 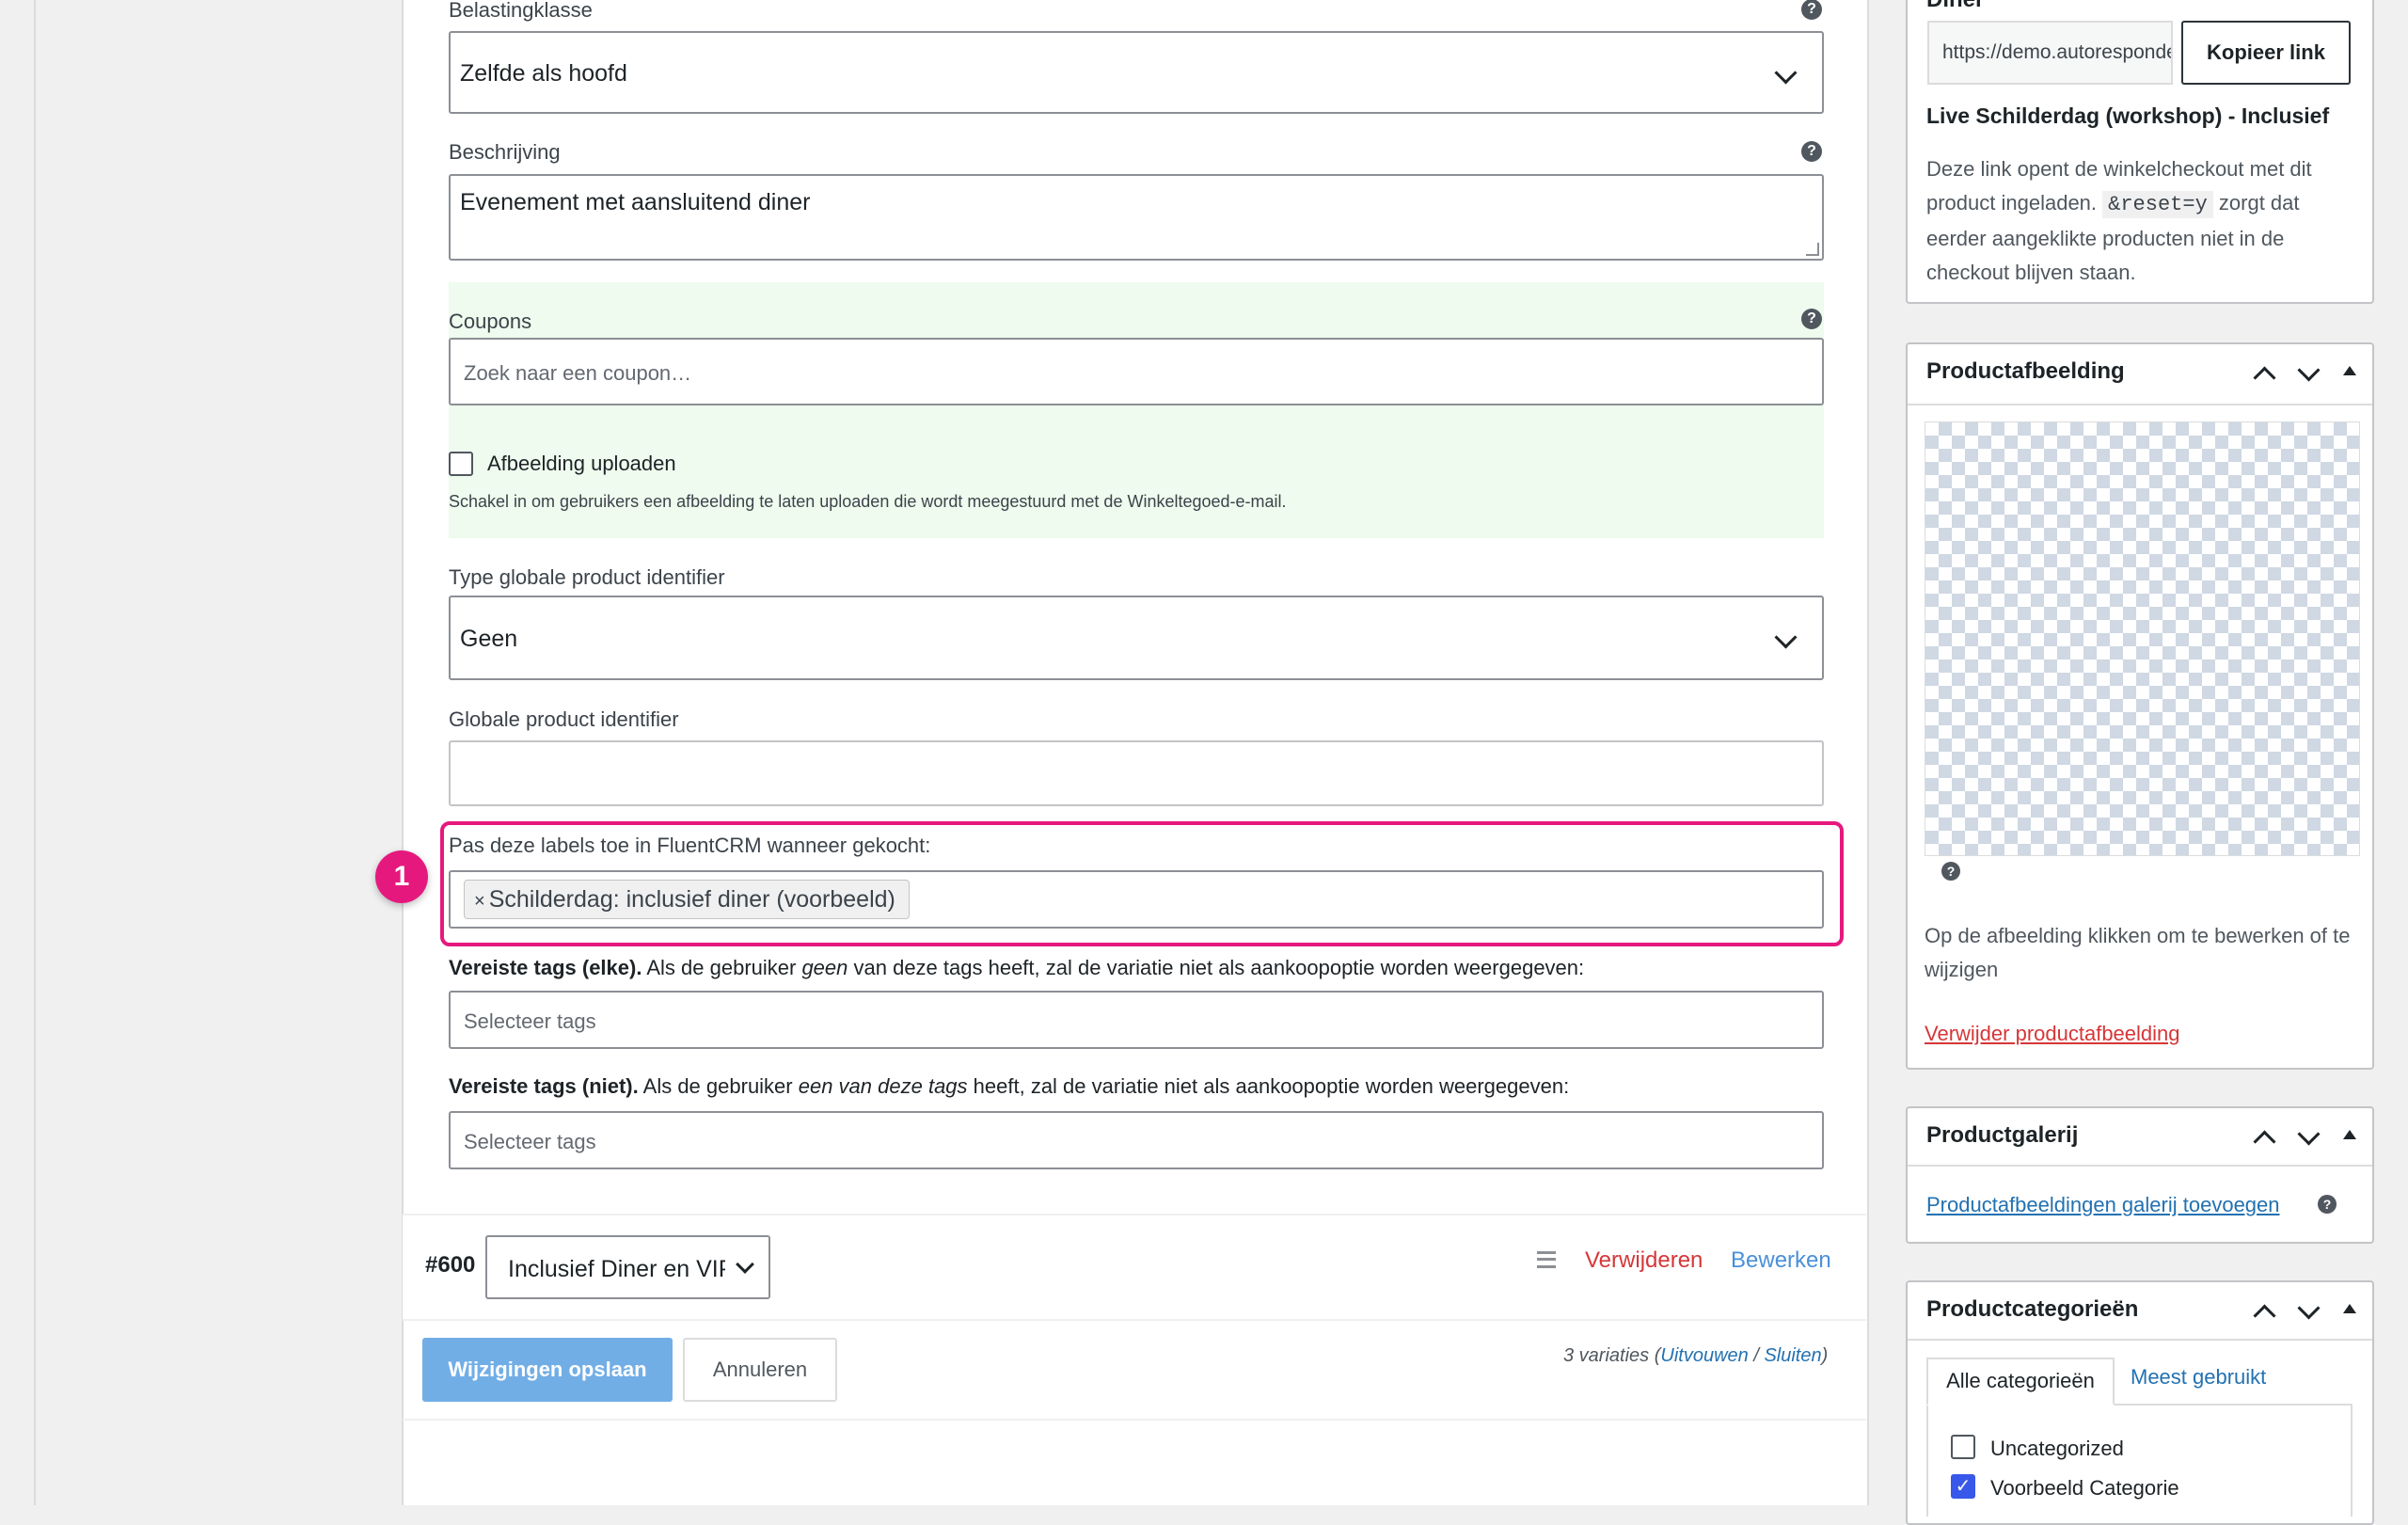 I want to click on variations-count: 3 variaties (Uitvouwen / Sluiten), so click(x=1696, y=1356).